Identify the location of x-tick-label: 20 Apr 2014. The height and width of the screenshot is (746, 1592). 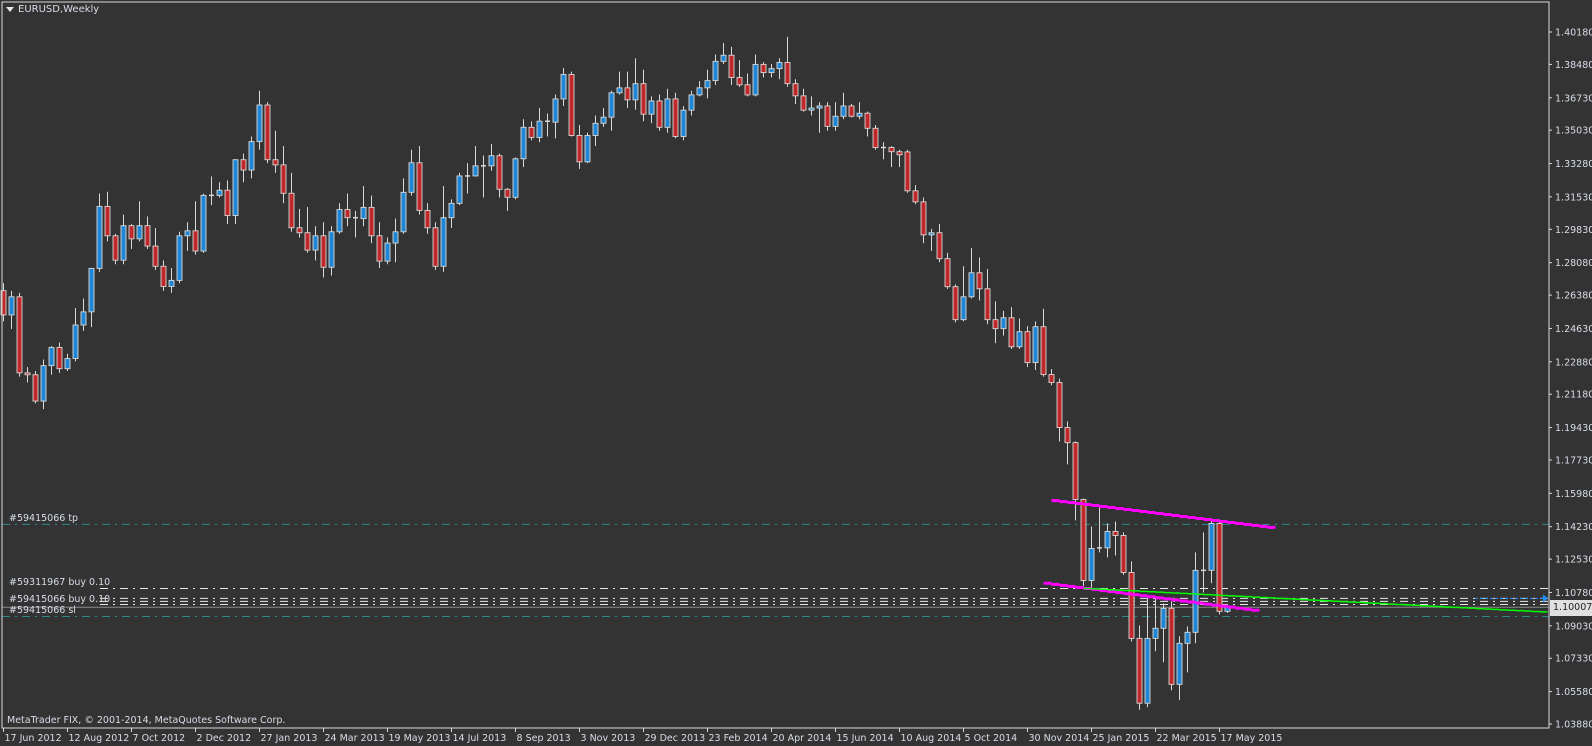
(802, 738).